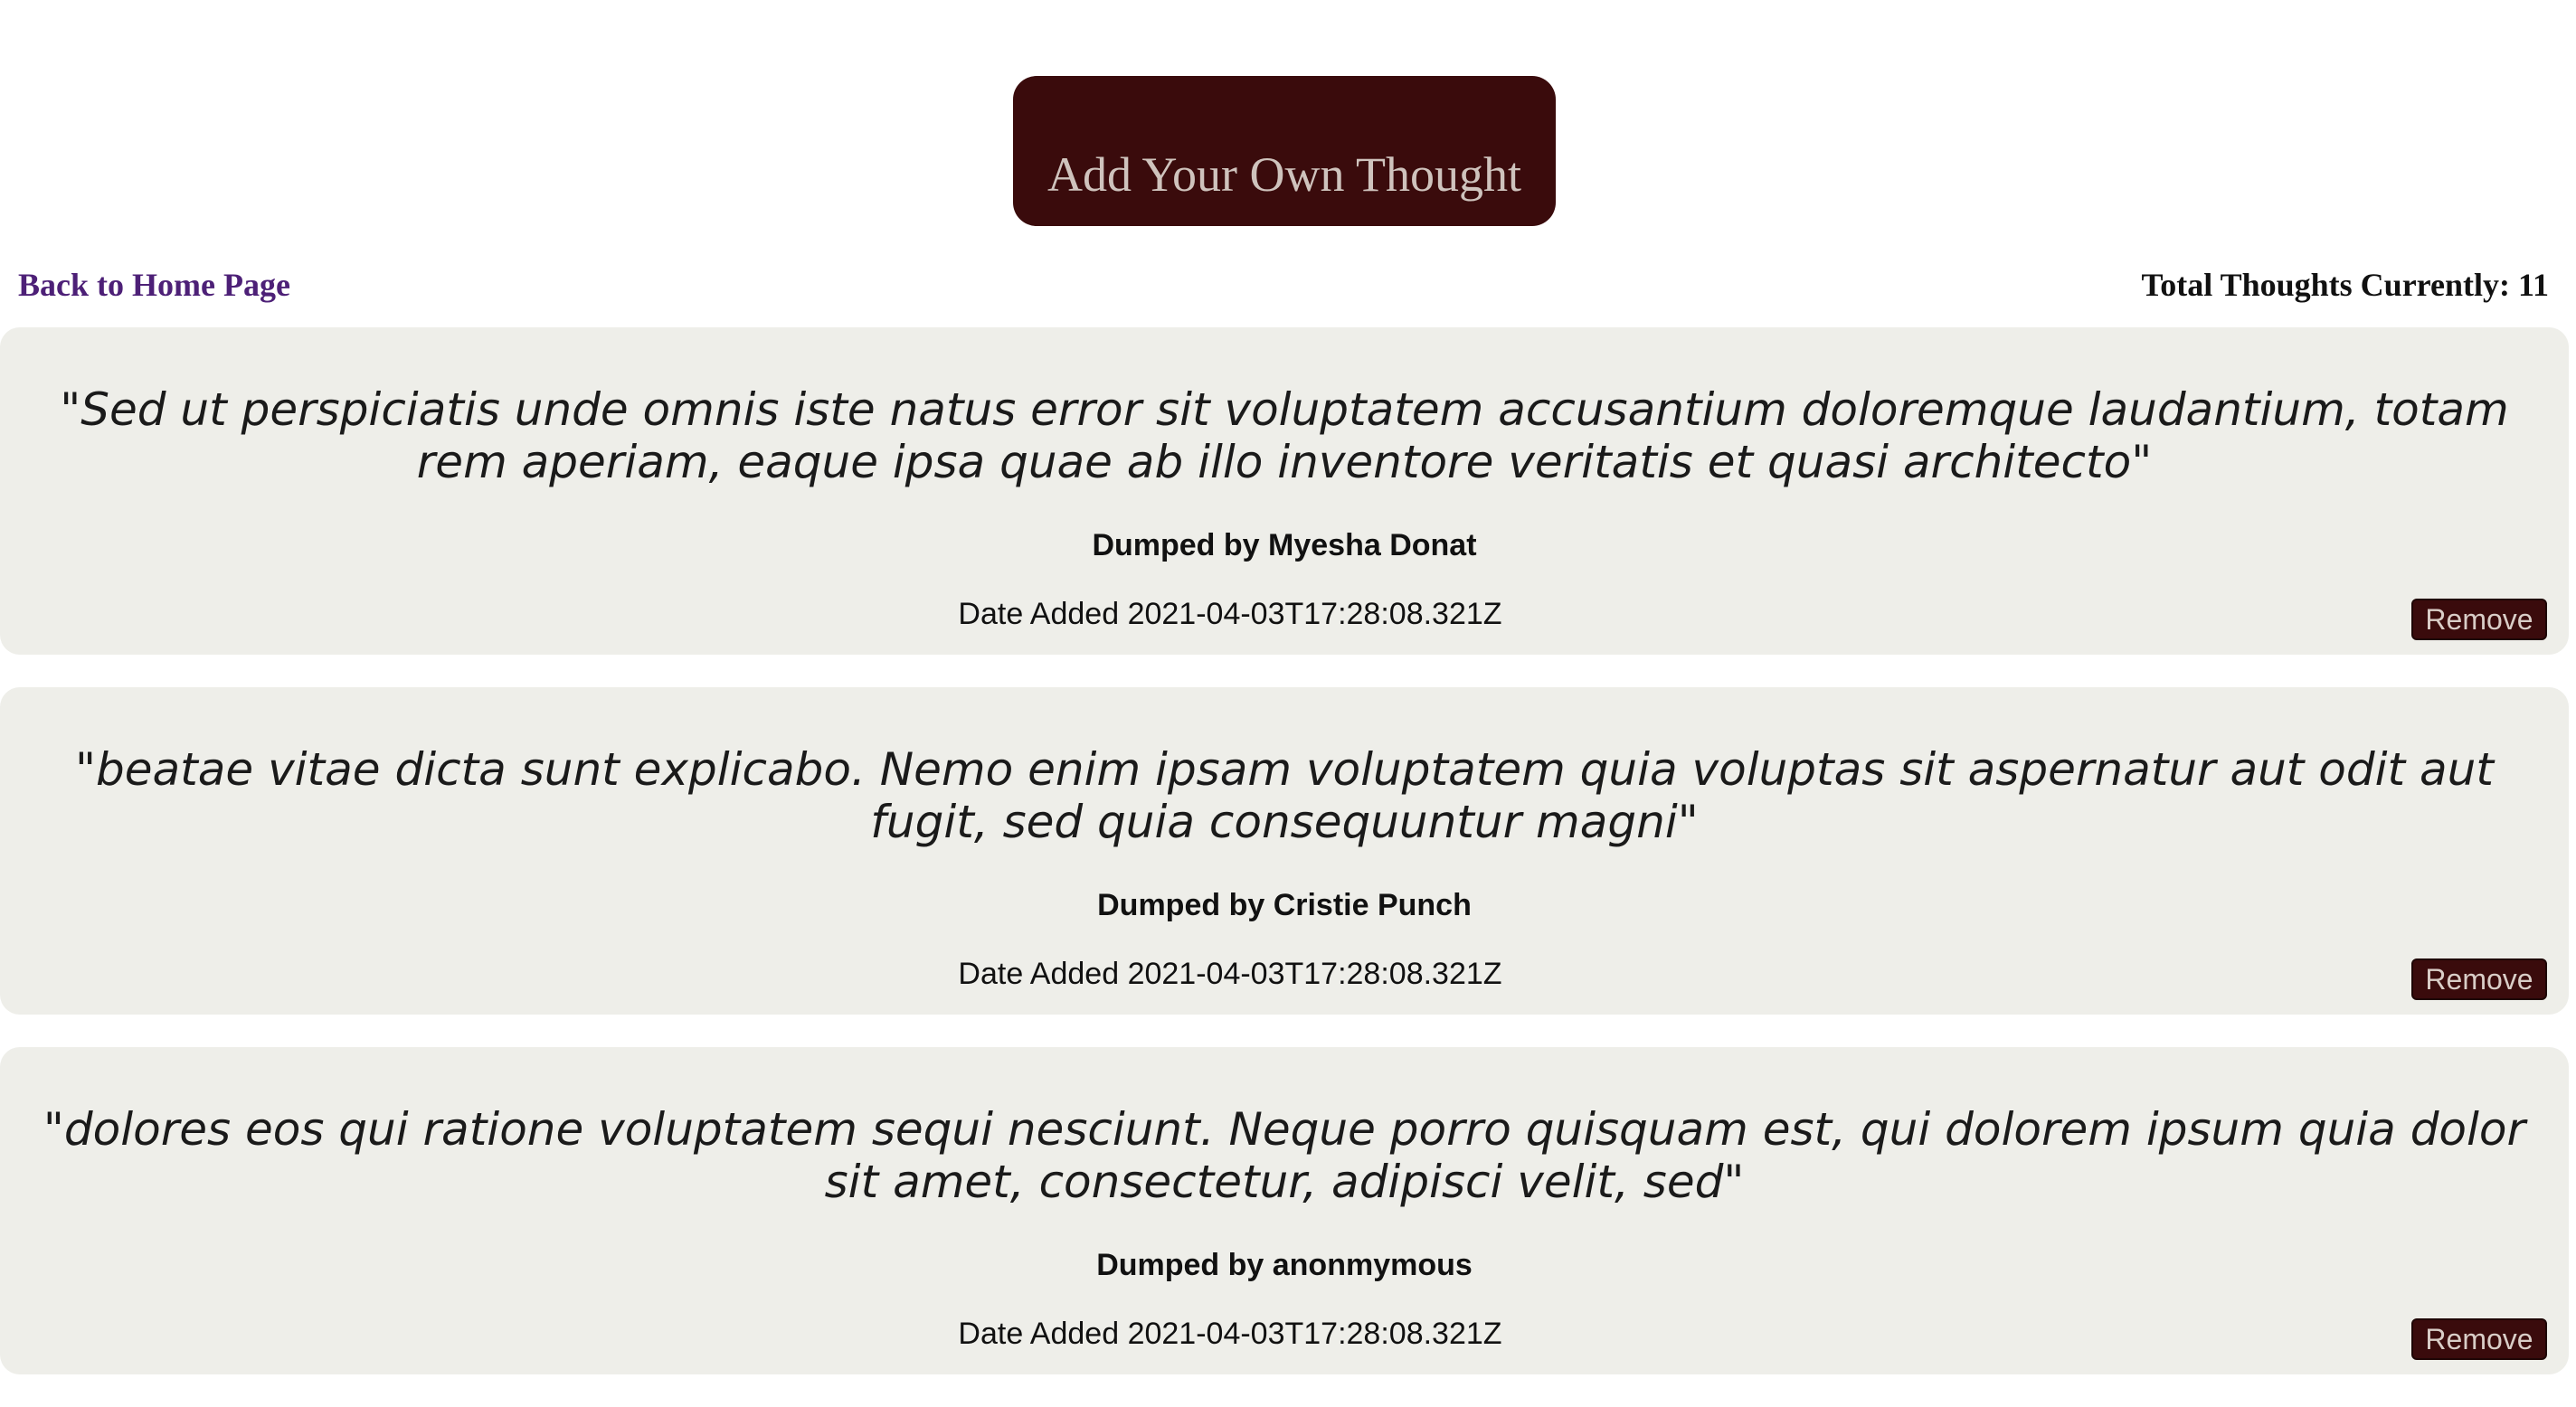  What do you see at coordinates (1284, 1265) in the screenshot?
I see `thought-author: Dumped by anonmymous` at bounding box center [1284, 1265].